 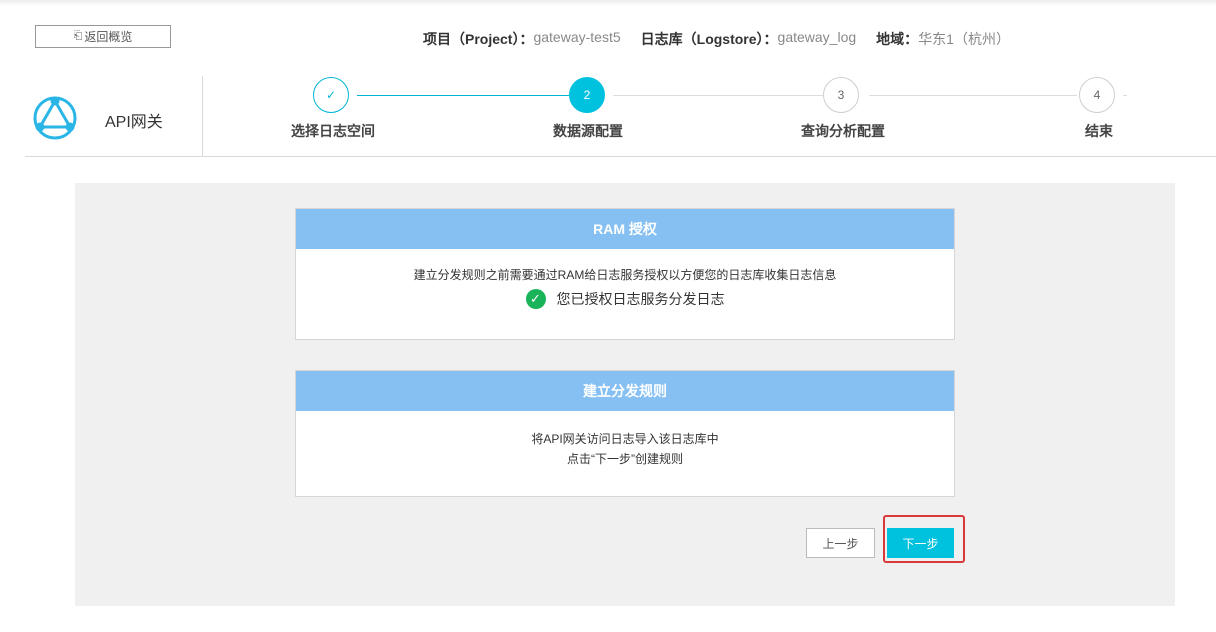 What do you see at coordinates (333, 131) in the screenshot?
I see `step-1-label: 选择日志空间` at bounding box center [333, 131].